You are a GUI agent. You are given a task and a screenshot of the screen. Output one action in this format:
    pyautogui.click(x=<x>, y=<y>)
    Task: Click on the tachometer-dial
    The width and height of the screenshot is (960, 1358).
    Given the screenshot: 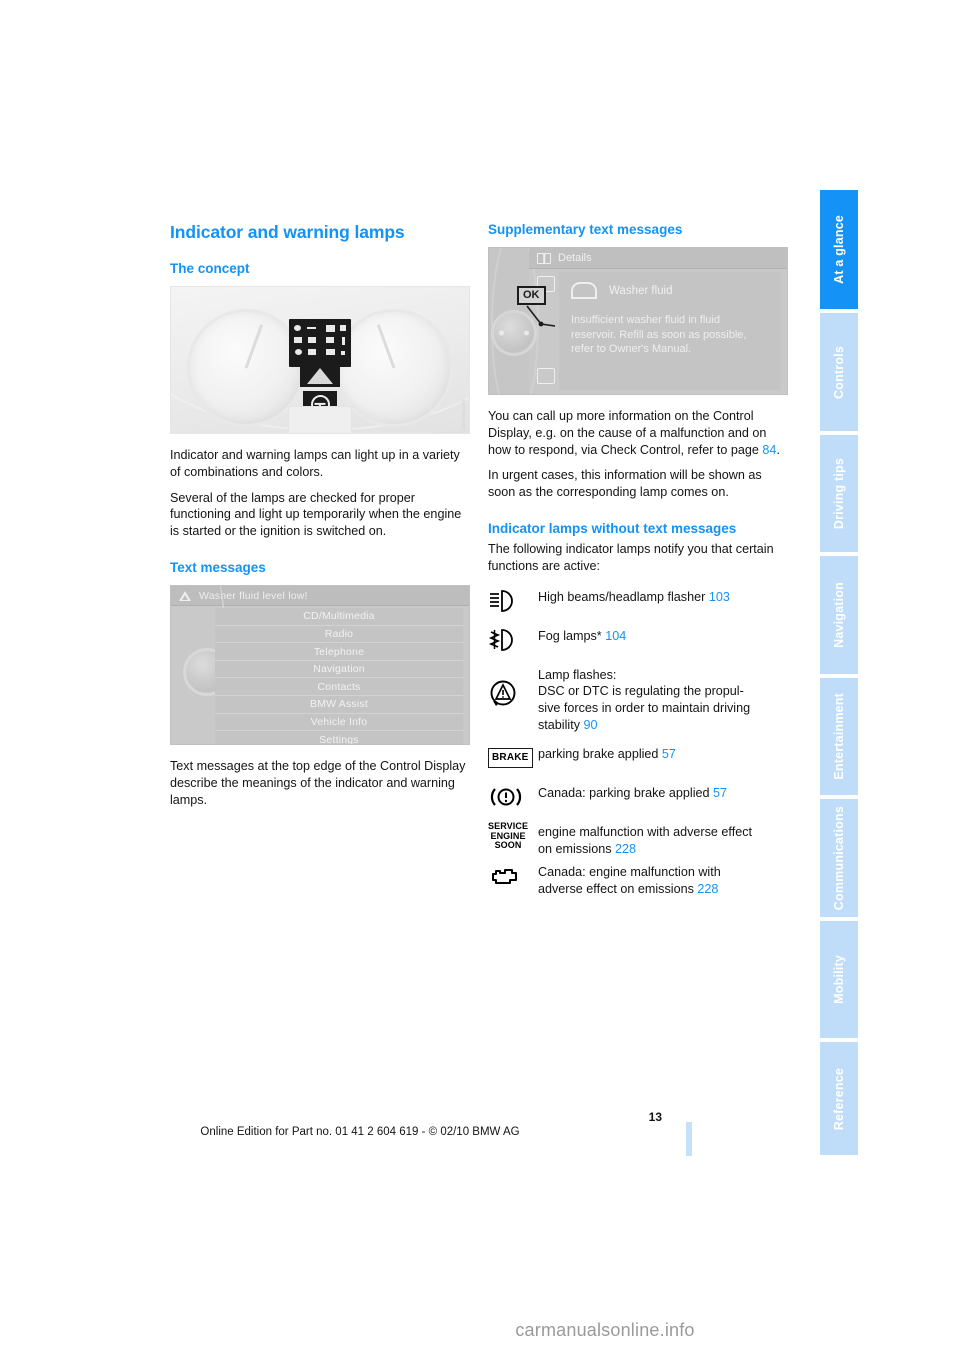 What is the action you would take?
    pyautogui.click(x=394, y=368)
    